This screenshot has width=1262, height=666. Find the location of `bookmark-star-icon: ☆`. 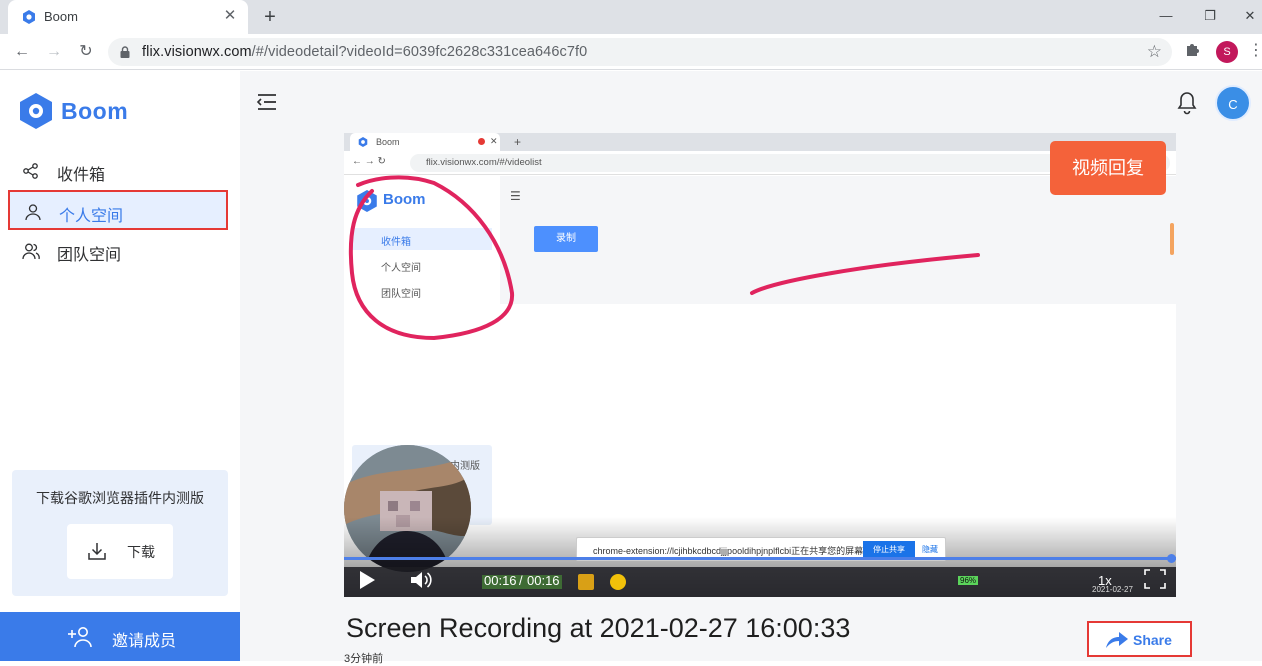

bookmark-star-icon: ☆ is located at coordinates (1154, 52).